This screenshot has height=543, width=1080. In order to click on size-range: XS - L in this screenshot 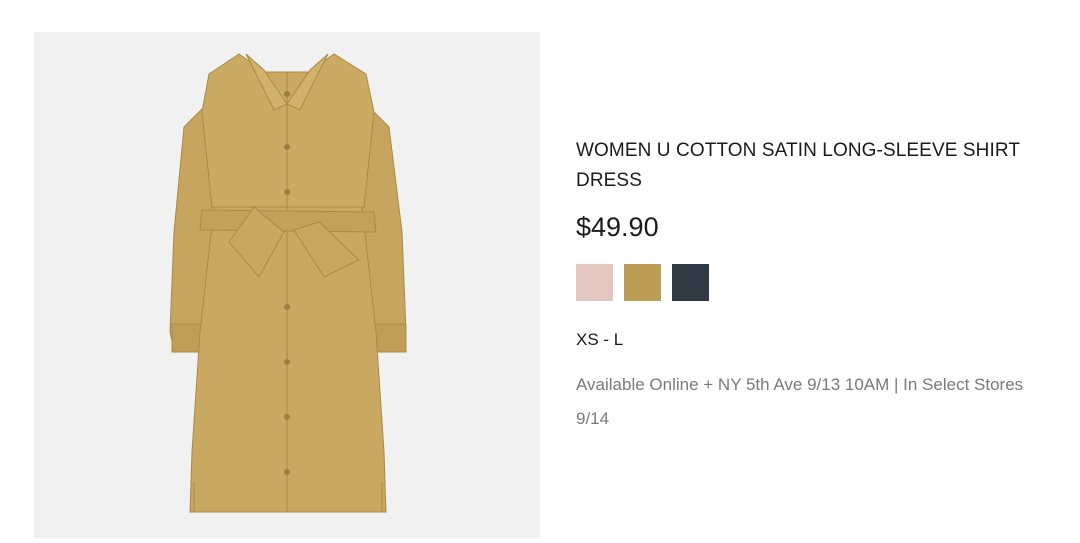, I will do `click(600, 339)`.